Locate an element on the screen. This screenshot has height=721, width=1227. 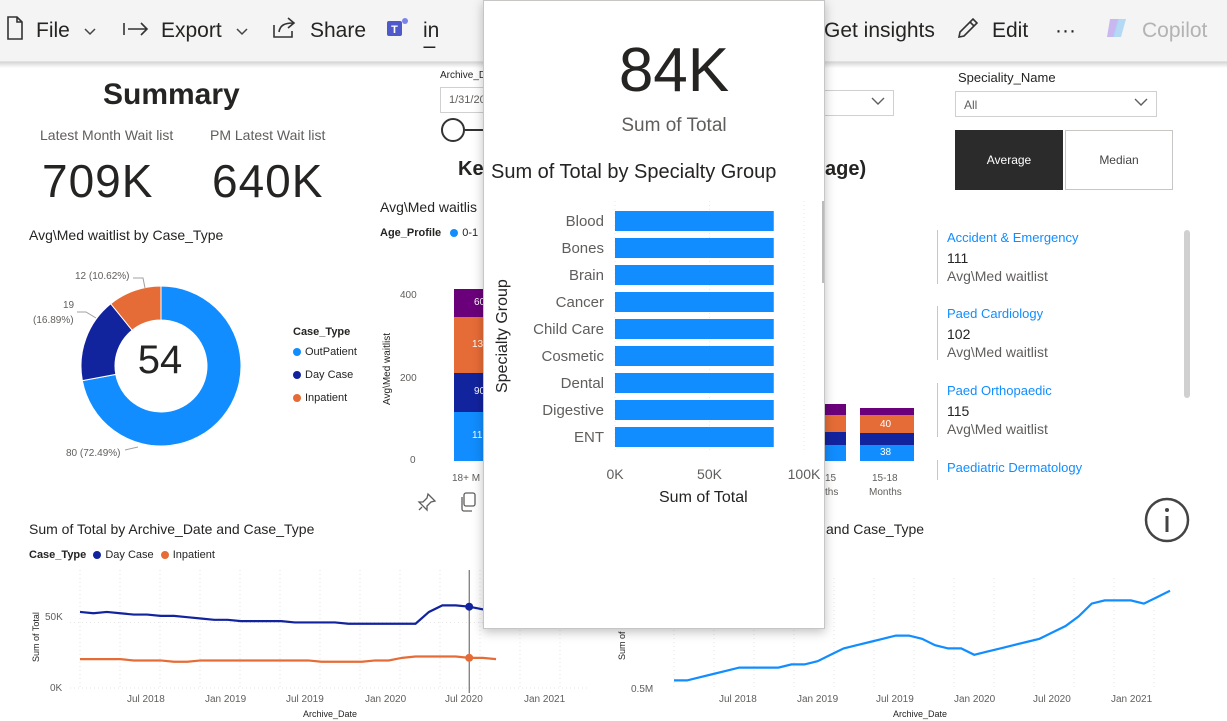
age-ytick: 400 is located at coordinates (408, 295).